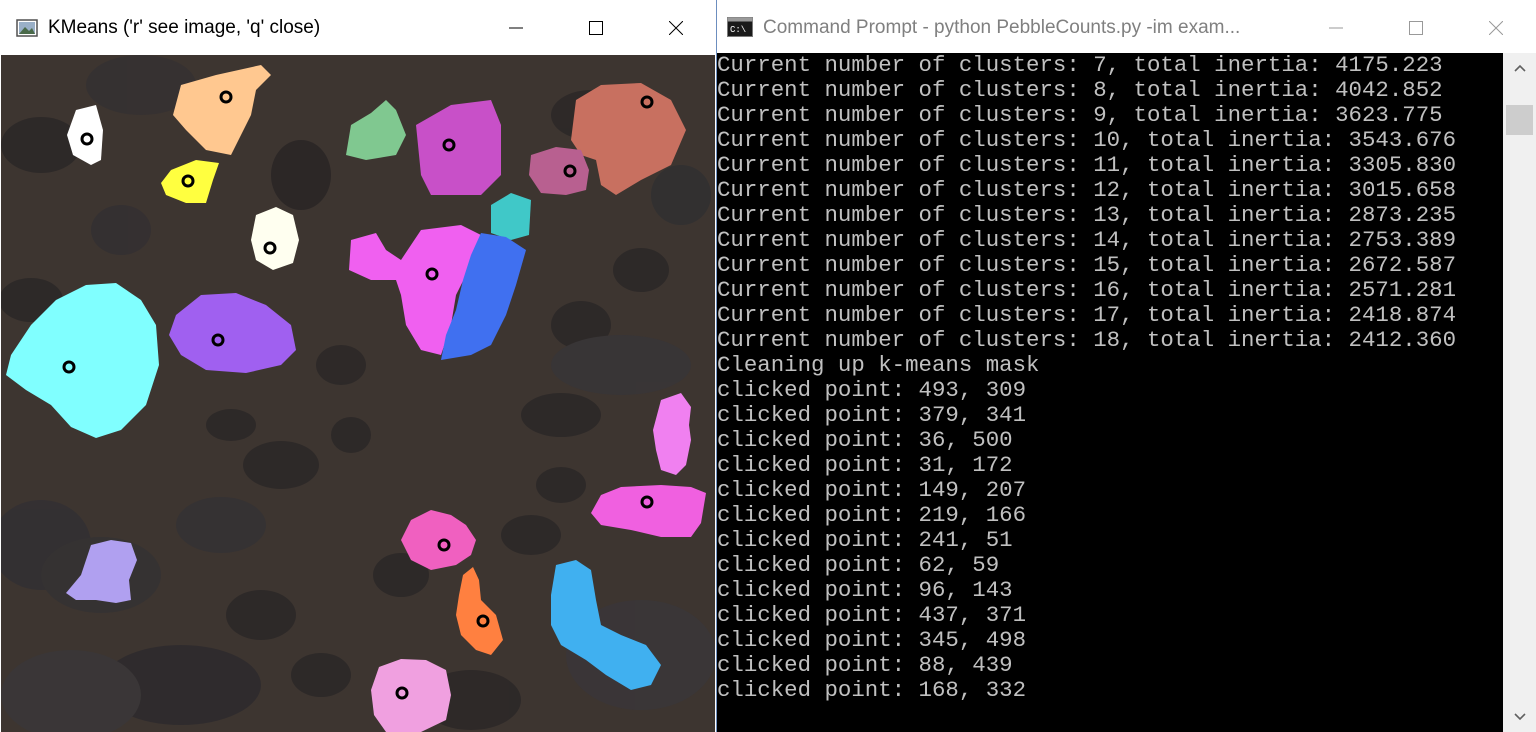 This screenshot has height=732, width=1536. I want to click on console-line: clicked point: 62, 59, so click(858, 565).